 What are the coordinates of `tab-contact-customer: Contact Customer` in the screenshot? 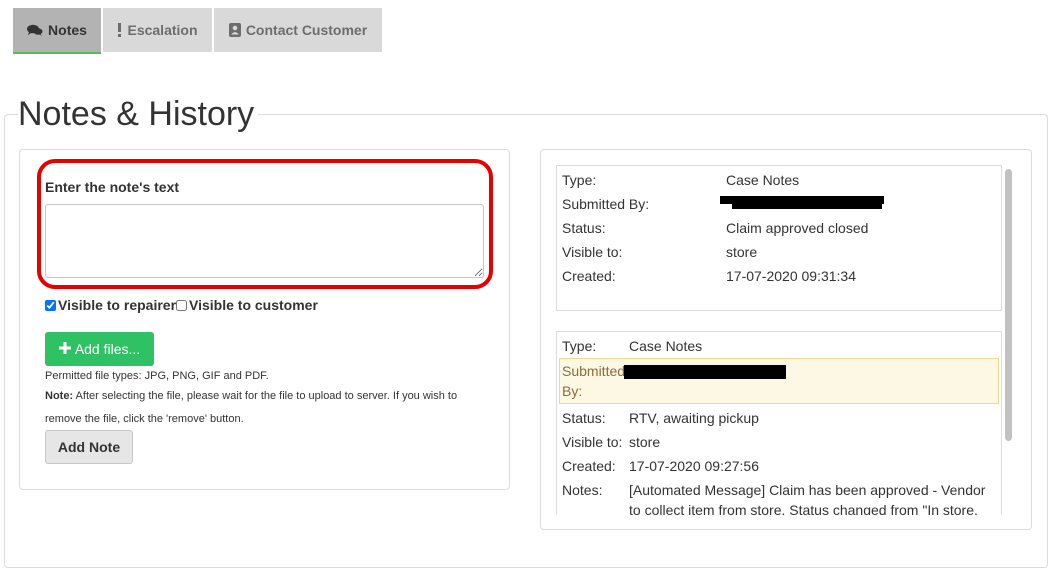 It's located at (298, 30).